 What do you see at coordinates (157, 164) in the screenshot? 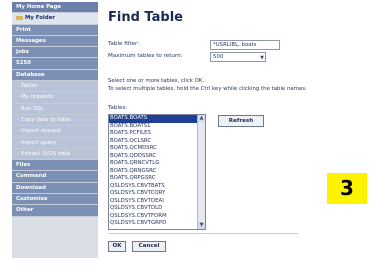
I see `list-item: BOATS.QRNCVTLG` at bounding box center [157, 164].